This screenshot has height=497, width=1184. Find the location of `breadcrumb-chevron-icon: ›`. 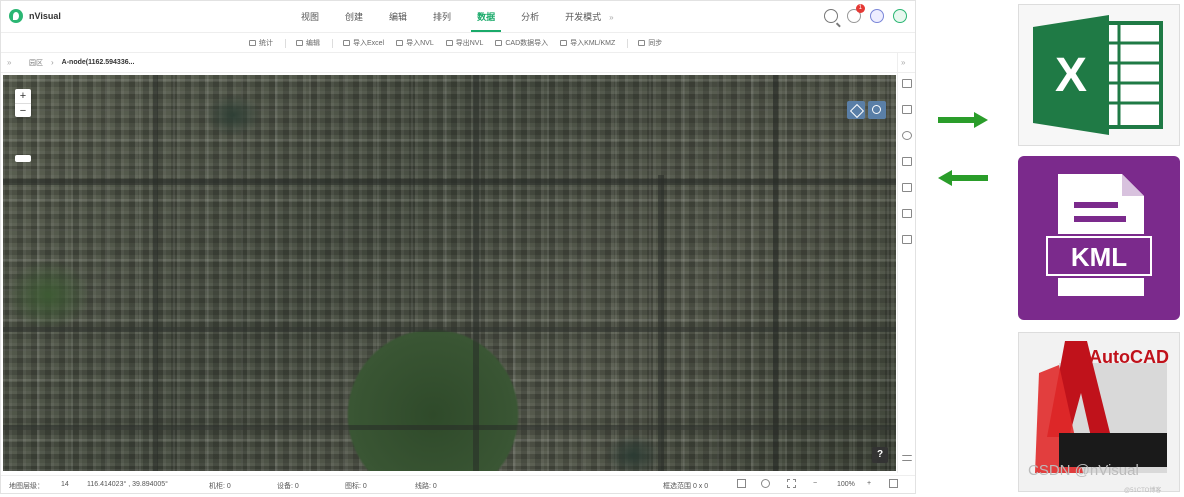

breadcrumb-chevron-icon: › is located at coordinates (52, 62).